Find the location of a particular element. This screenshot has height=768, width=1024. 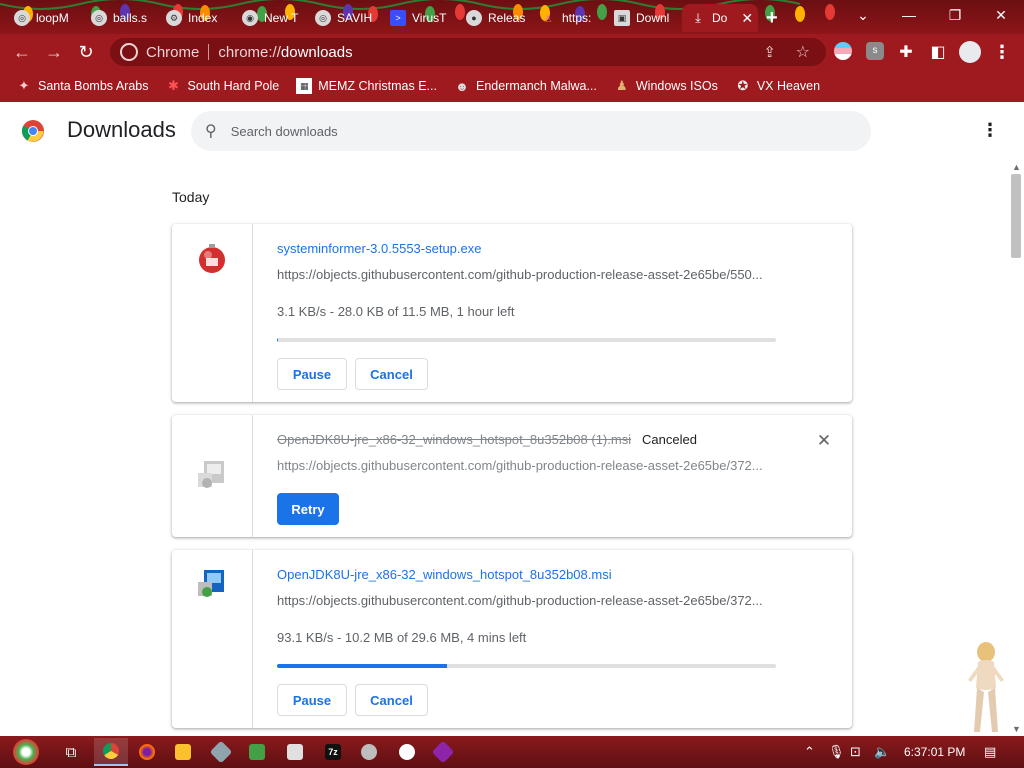

profile-avatar-icon is located at coordinates (970, 52).